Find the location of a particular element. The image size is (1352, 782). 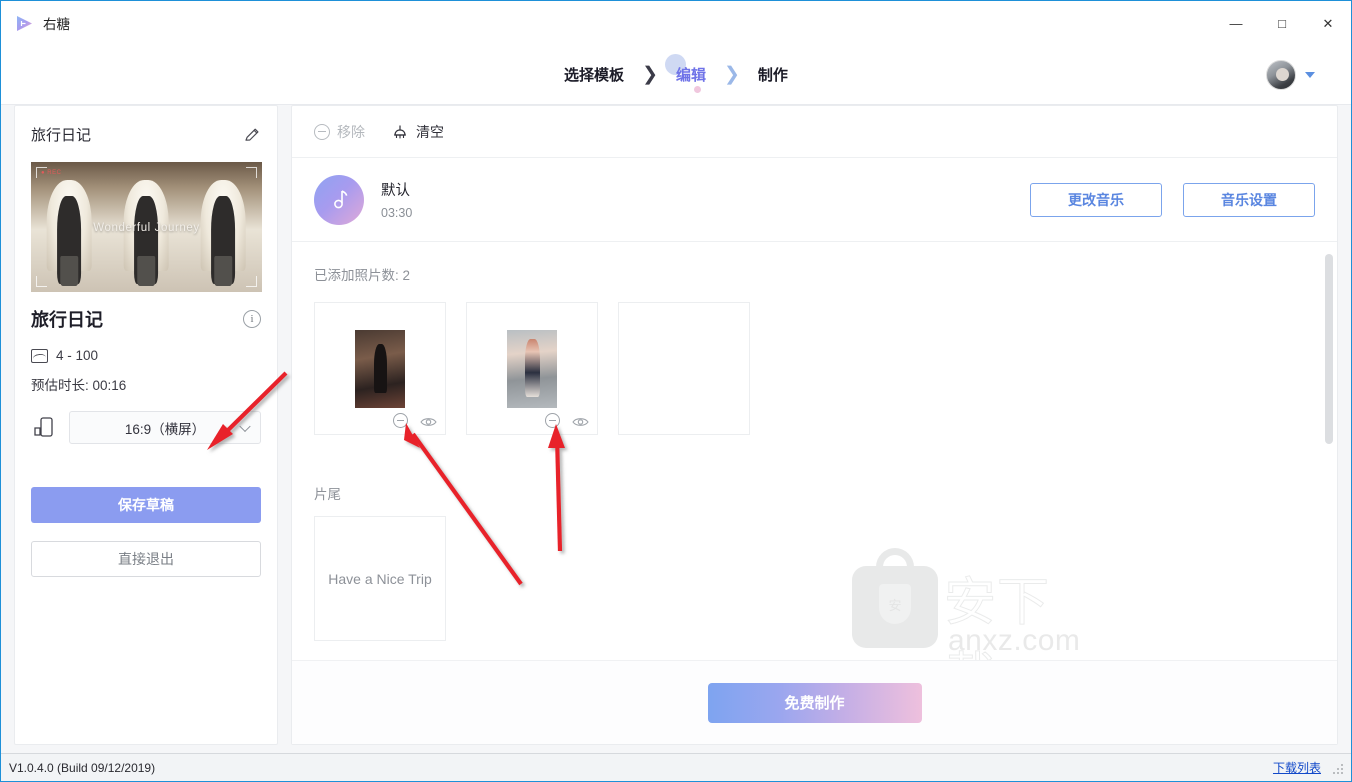

remove-button: 移除 is located at coordinates (339, 132).